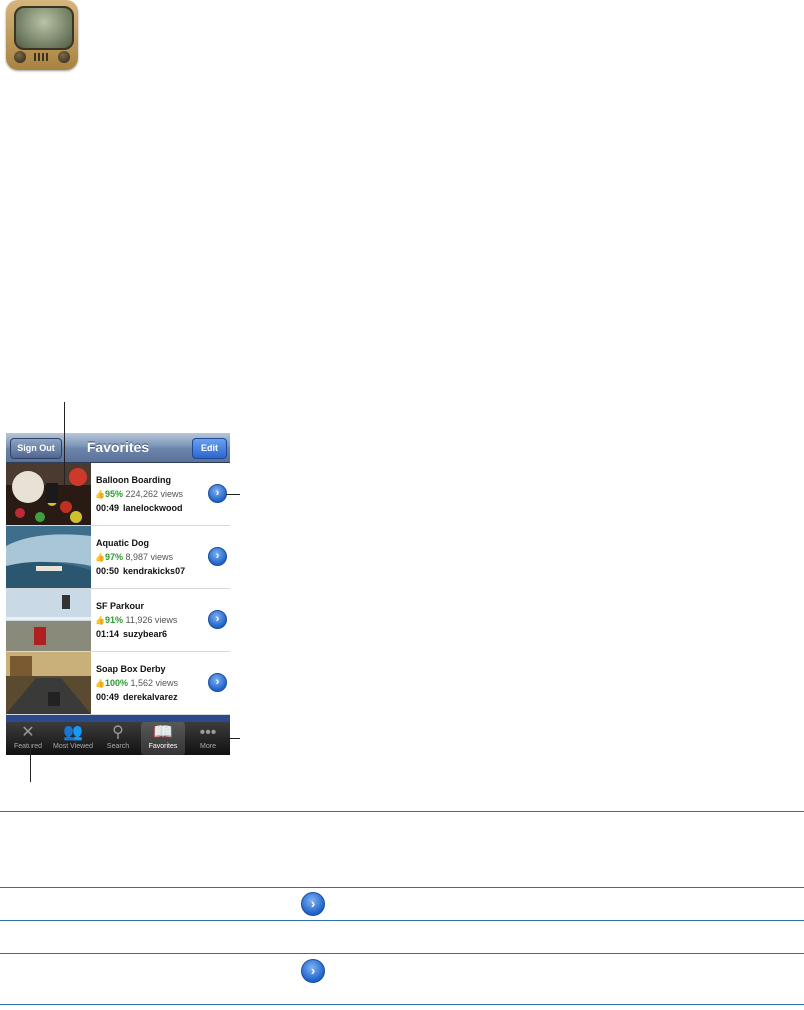 The image size is (804, 1010). I want to click on nav-title: Favorites, so click(118, 447).